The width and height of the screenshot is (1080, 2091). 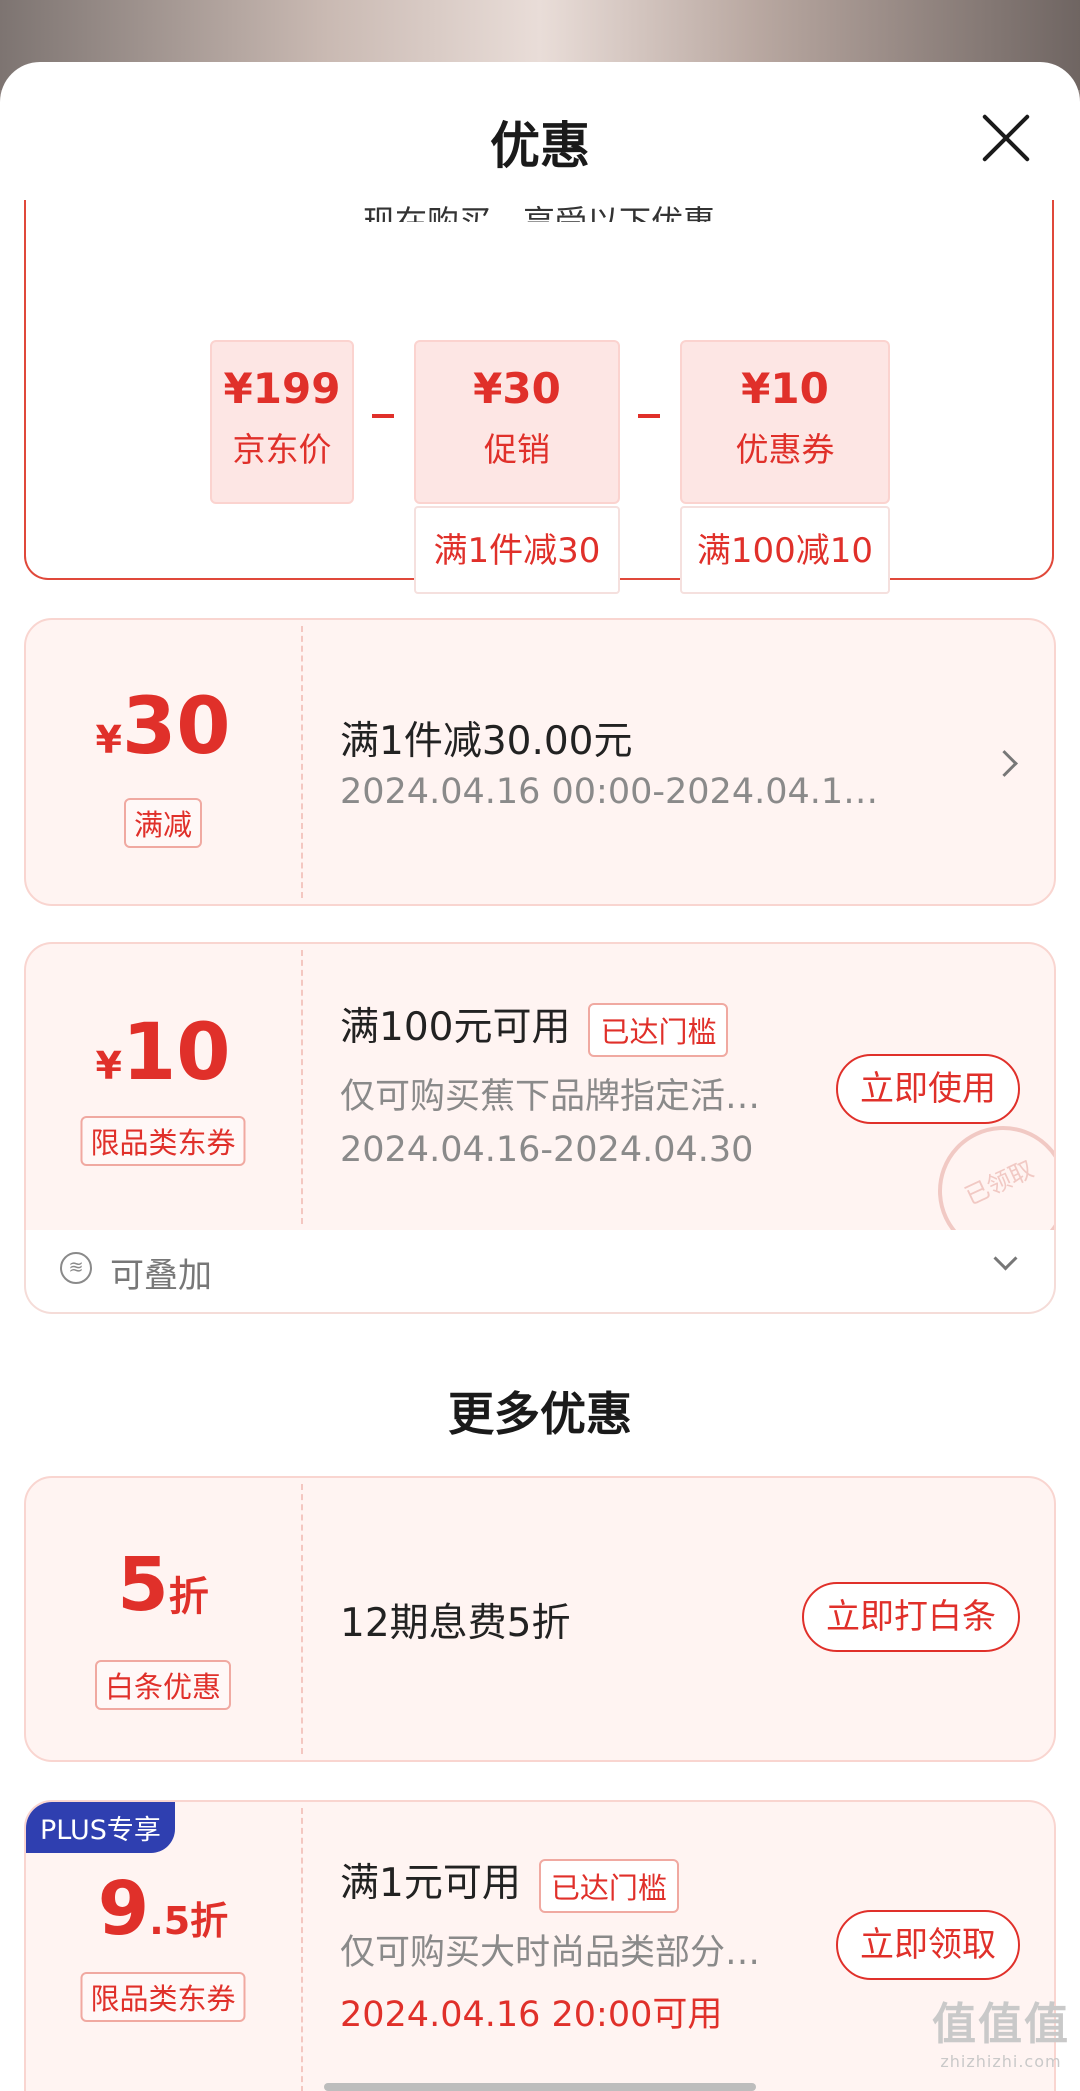 What do you see at coordinates (282, 422) in the screenshot?
I see `jd-price-box: ¥199 京东价` at bounding box center [282, 422].